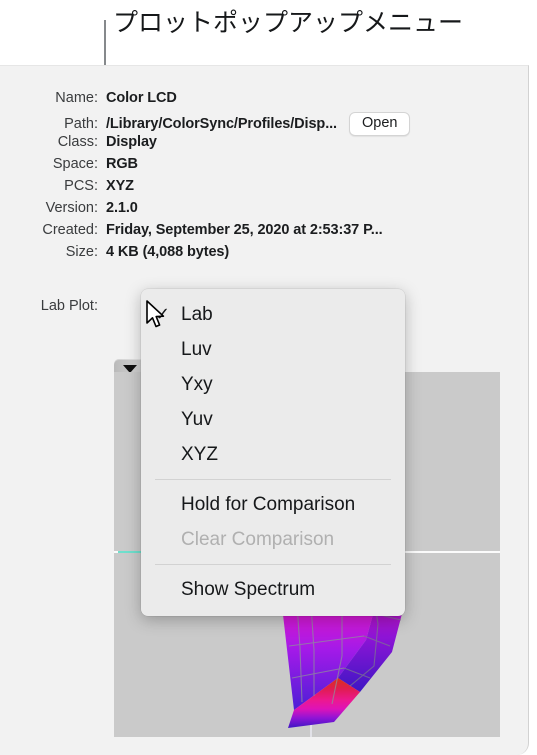 The height and width of the screenshot is (755, 537). I want to click on info-row-version: Version: 2.1.0, so click(264, 211).